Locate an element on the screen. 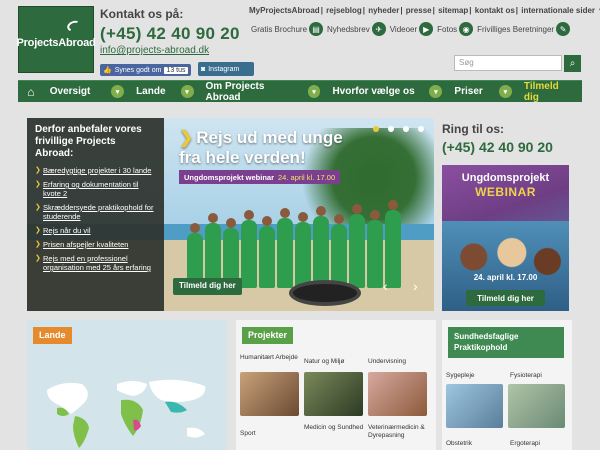  like-count: 13 tus is located at coordinates (176, 70).